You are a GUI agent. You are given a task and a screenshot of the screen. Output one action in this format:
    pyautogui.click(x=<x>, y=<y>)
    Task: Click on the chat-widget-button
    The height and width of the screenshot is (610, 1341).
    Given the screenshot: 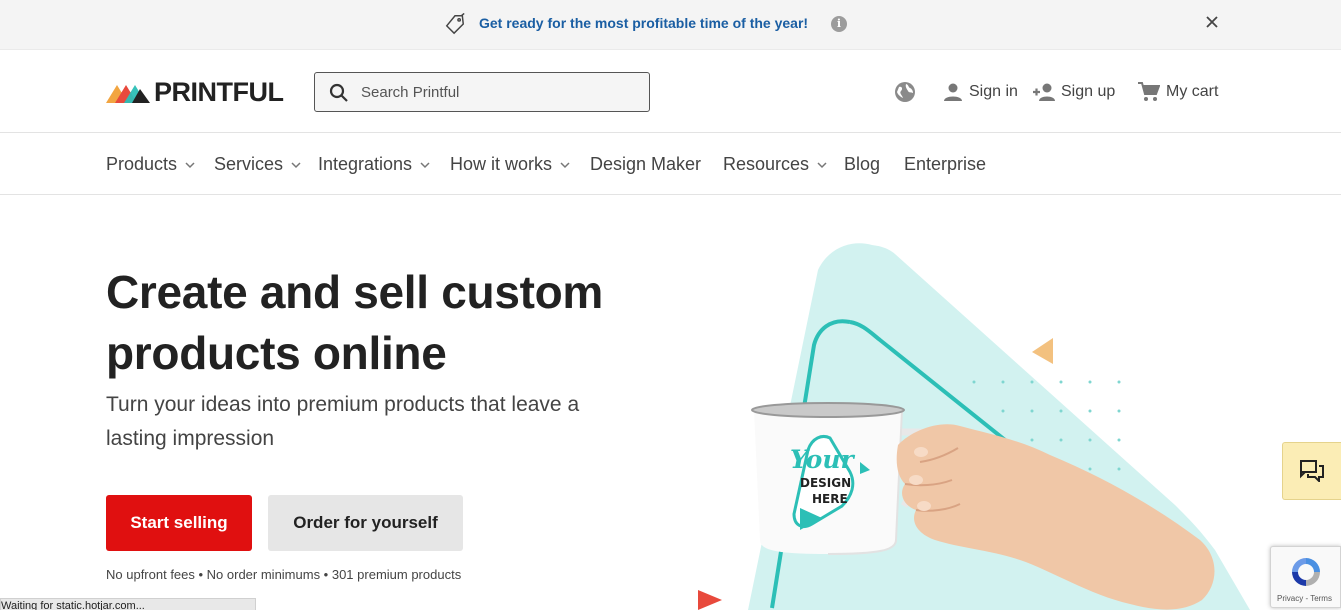 What is the action you would take?
    pyautogui.click(x=1311, y=471)
    